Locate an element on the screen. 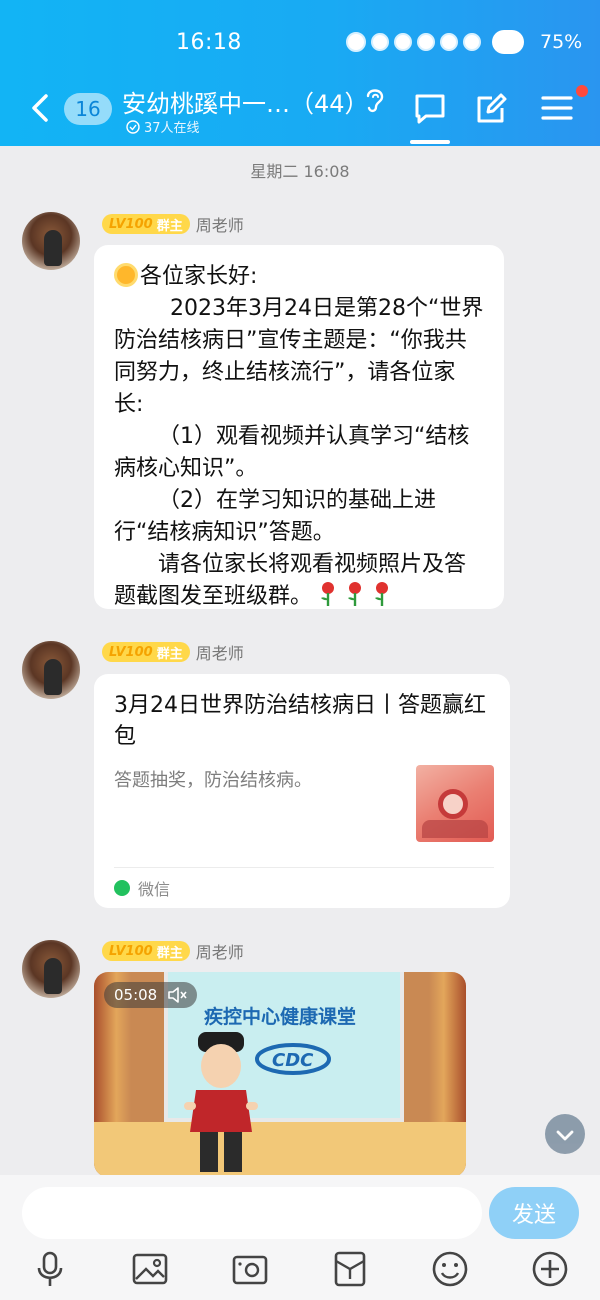 The width and height of the screenshot is (600, 1300). link-card-message: 3月24日世界防治结核病日丨答题赢红包 答题抽奖，防治结核病。 微信 is located at coordinates (302, 791).